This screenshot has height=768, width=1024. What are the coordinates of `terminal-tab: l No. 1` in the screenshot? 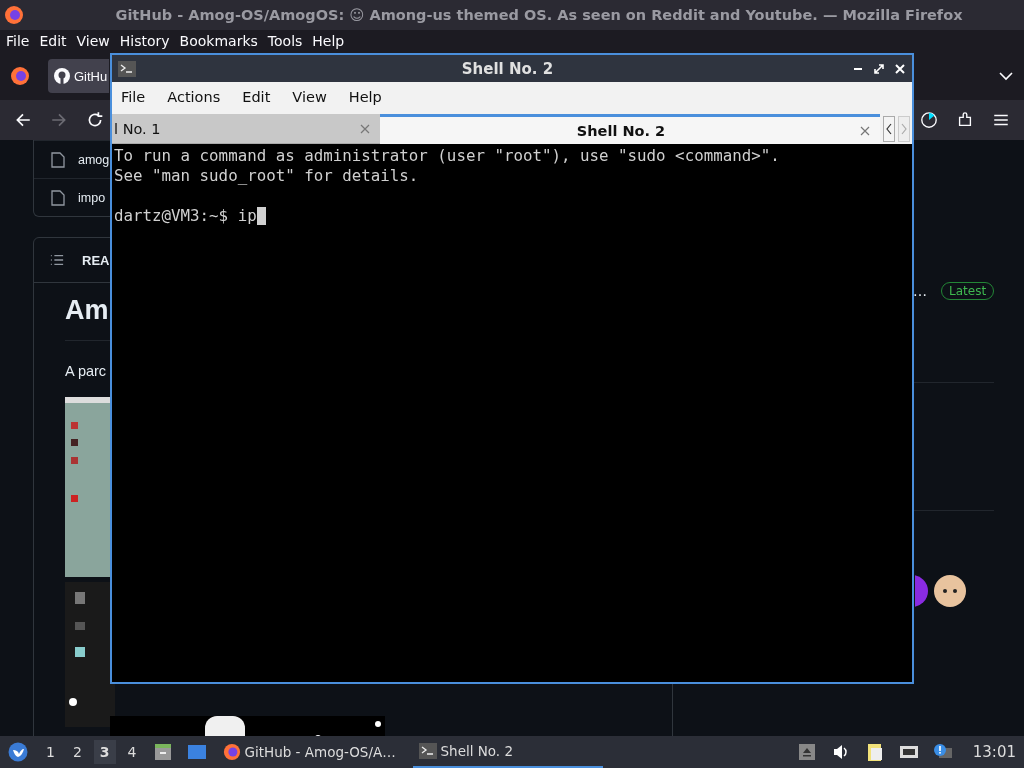 It's located at (246, 129).